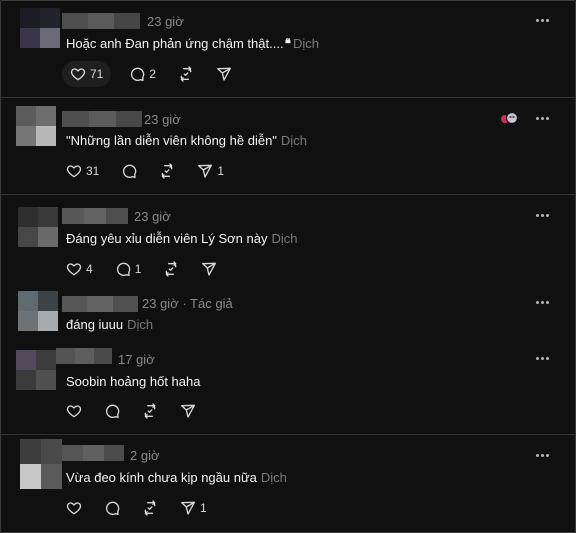 This screenshot has width=576, height=533. I want to click on like-button: 71, so click(87, 74).